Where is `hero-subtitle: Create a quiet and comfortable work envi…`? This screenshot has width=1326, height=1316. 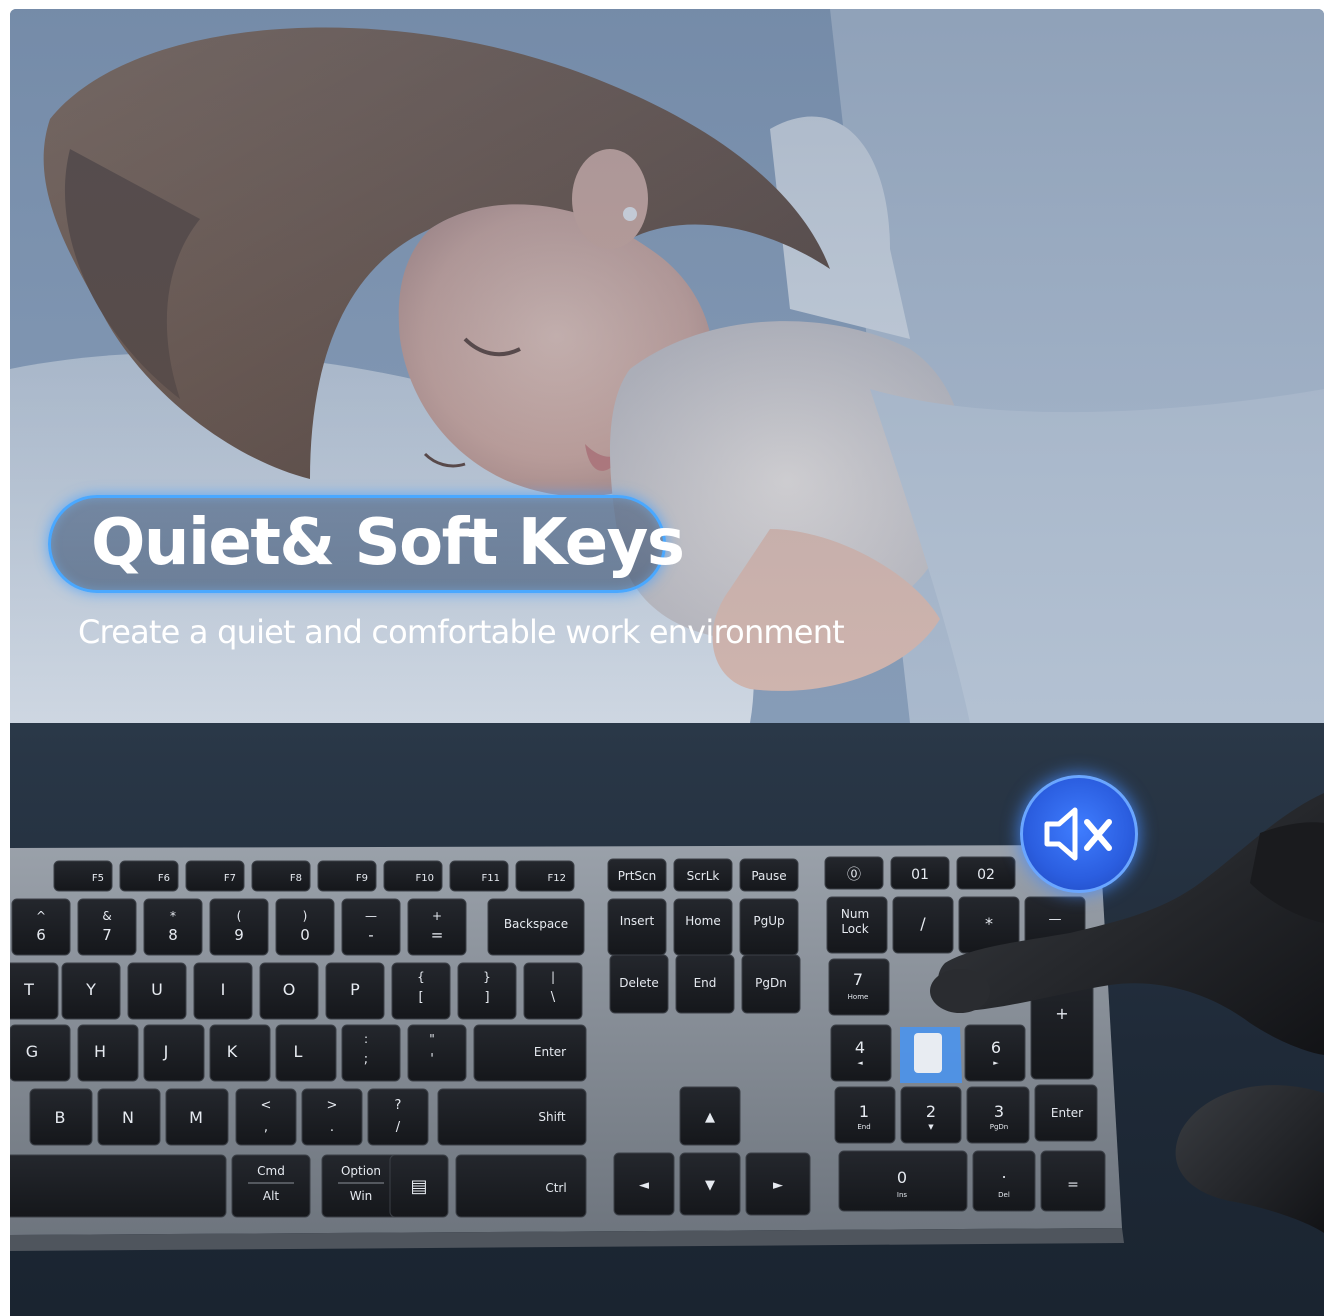
hero-subtitle: Create a quiet and comfortable work envi… is located at coordinates (461, 632).